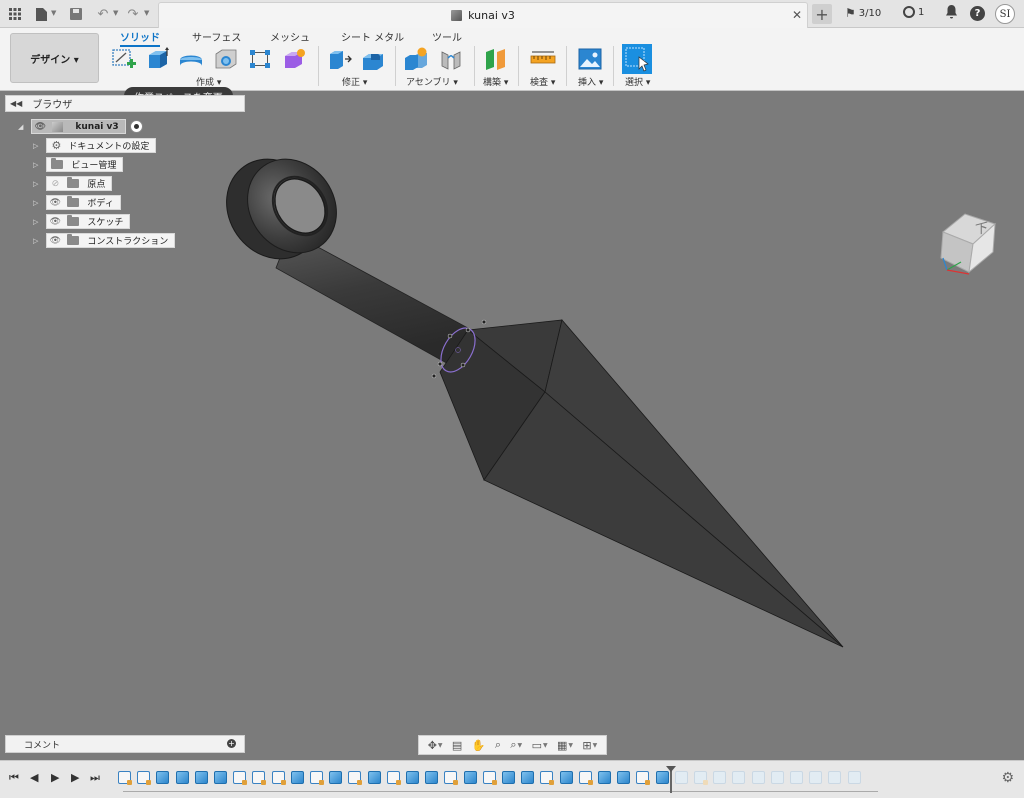 The height and width of the screenshot is (798, 1024). What do you see at coordinates (565, 745) in the screenshot?
I see `grid-snaps-icon: ▦ ▼` at bounding box center [565, 745].